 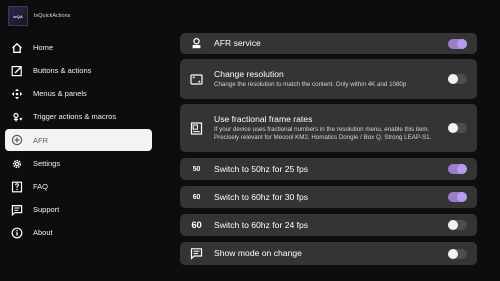 I want to click on 60hz-30fps-toggle, so click(x=457, y=197).